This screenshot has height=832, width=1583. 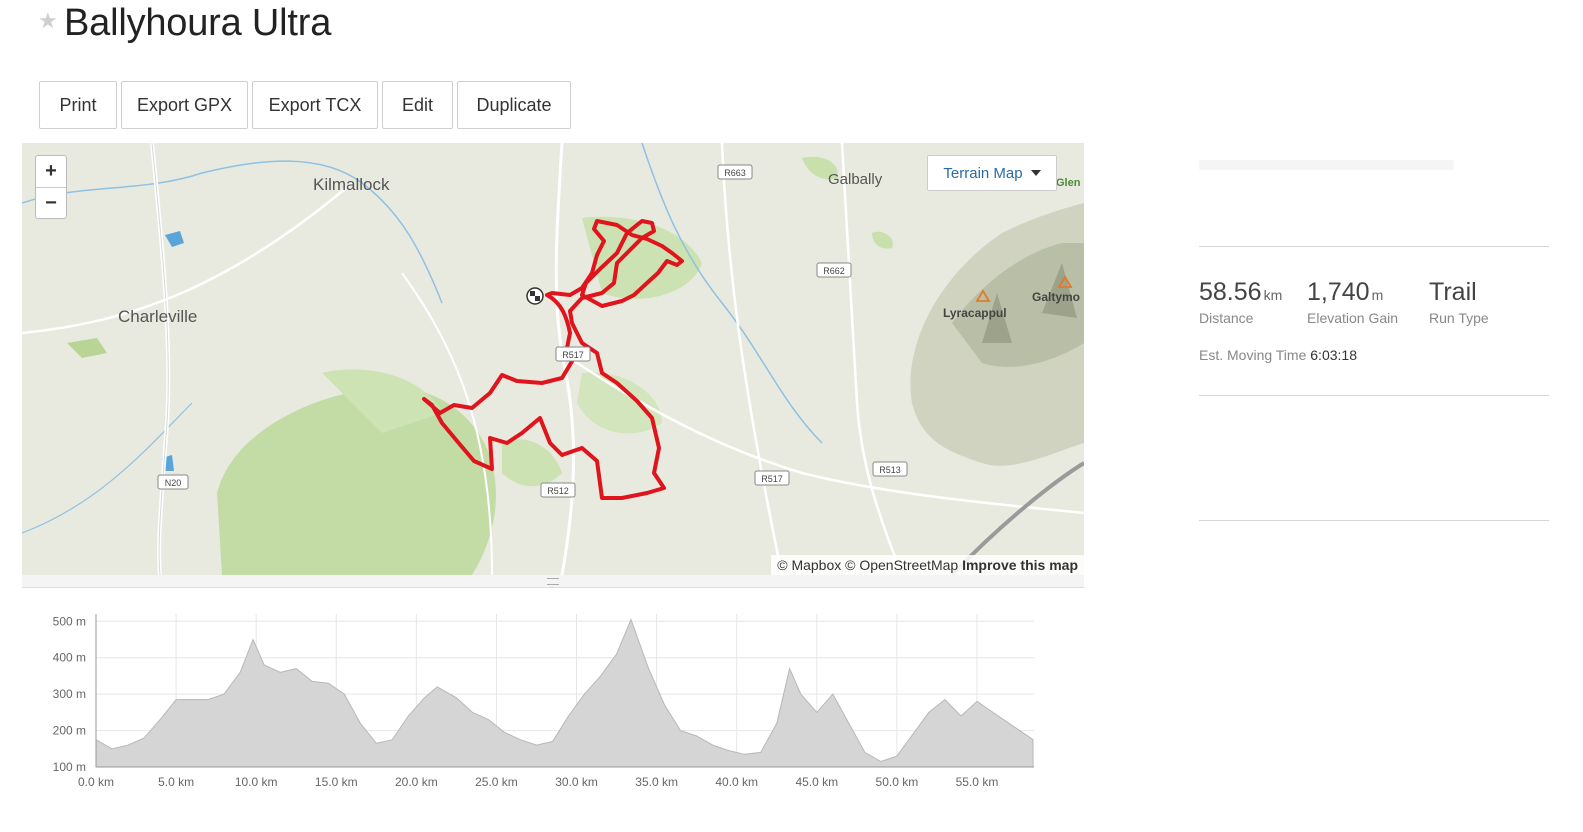 I want to click on river, so click(x=732, y=293).